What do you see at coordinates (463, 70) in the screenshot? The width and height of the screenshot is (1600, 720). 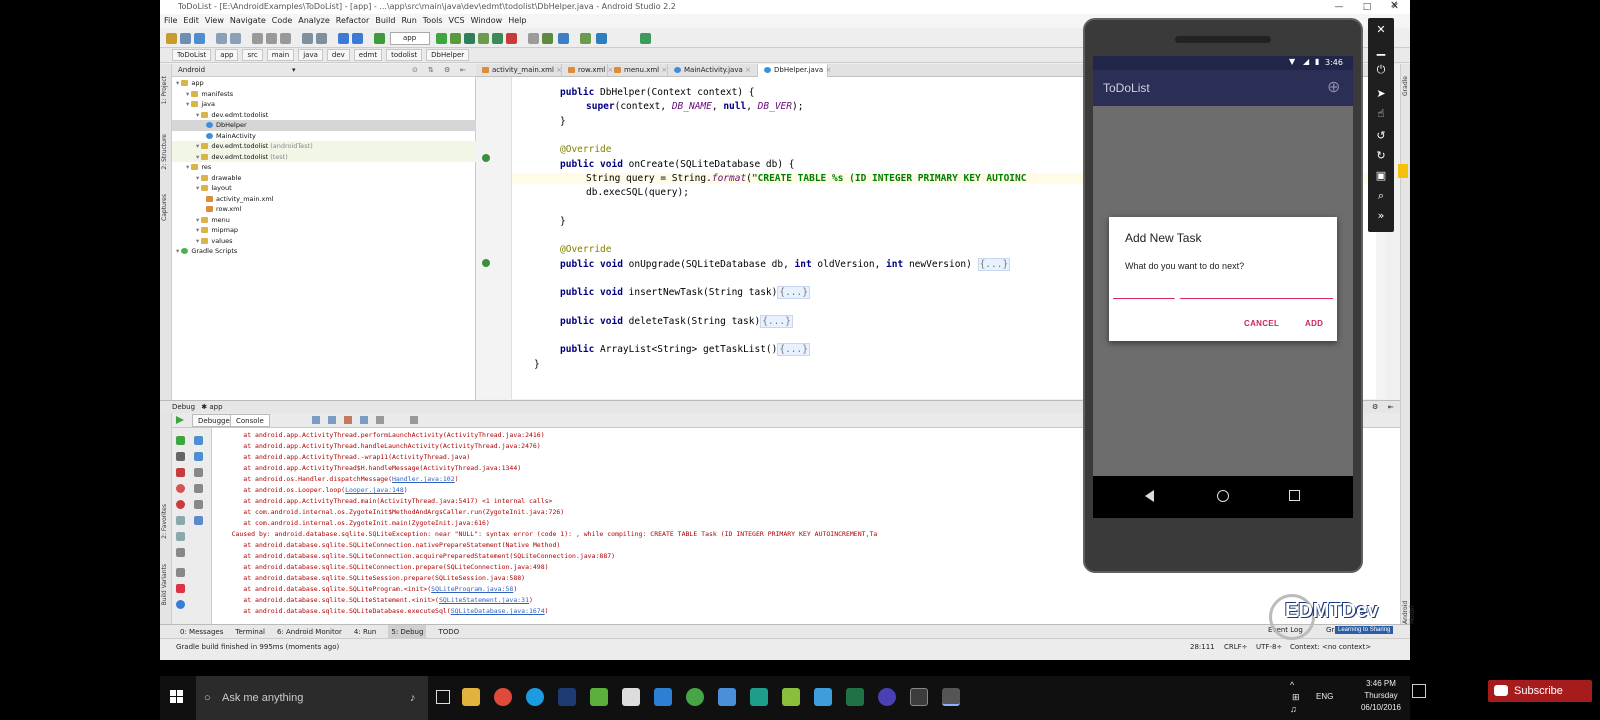 I see `hide-icon: ⇤` at bounding box center [463, 70].